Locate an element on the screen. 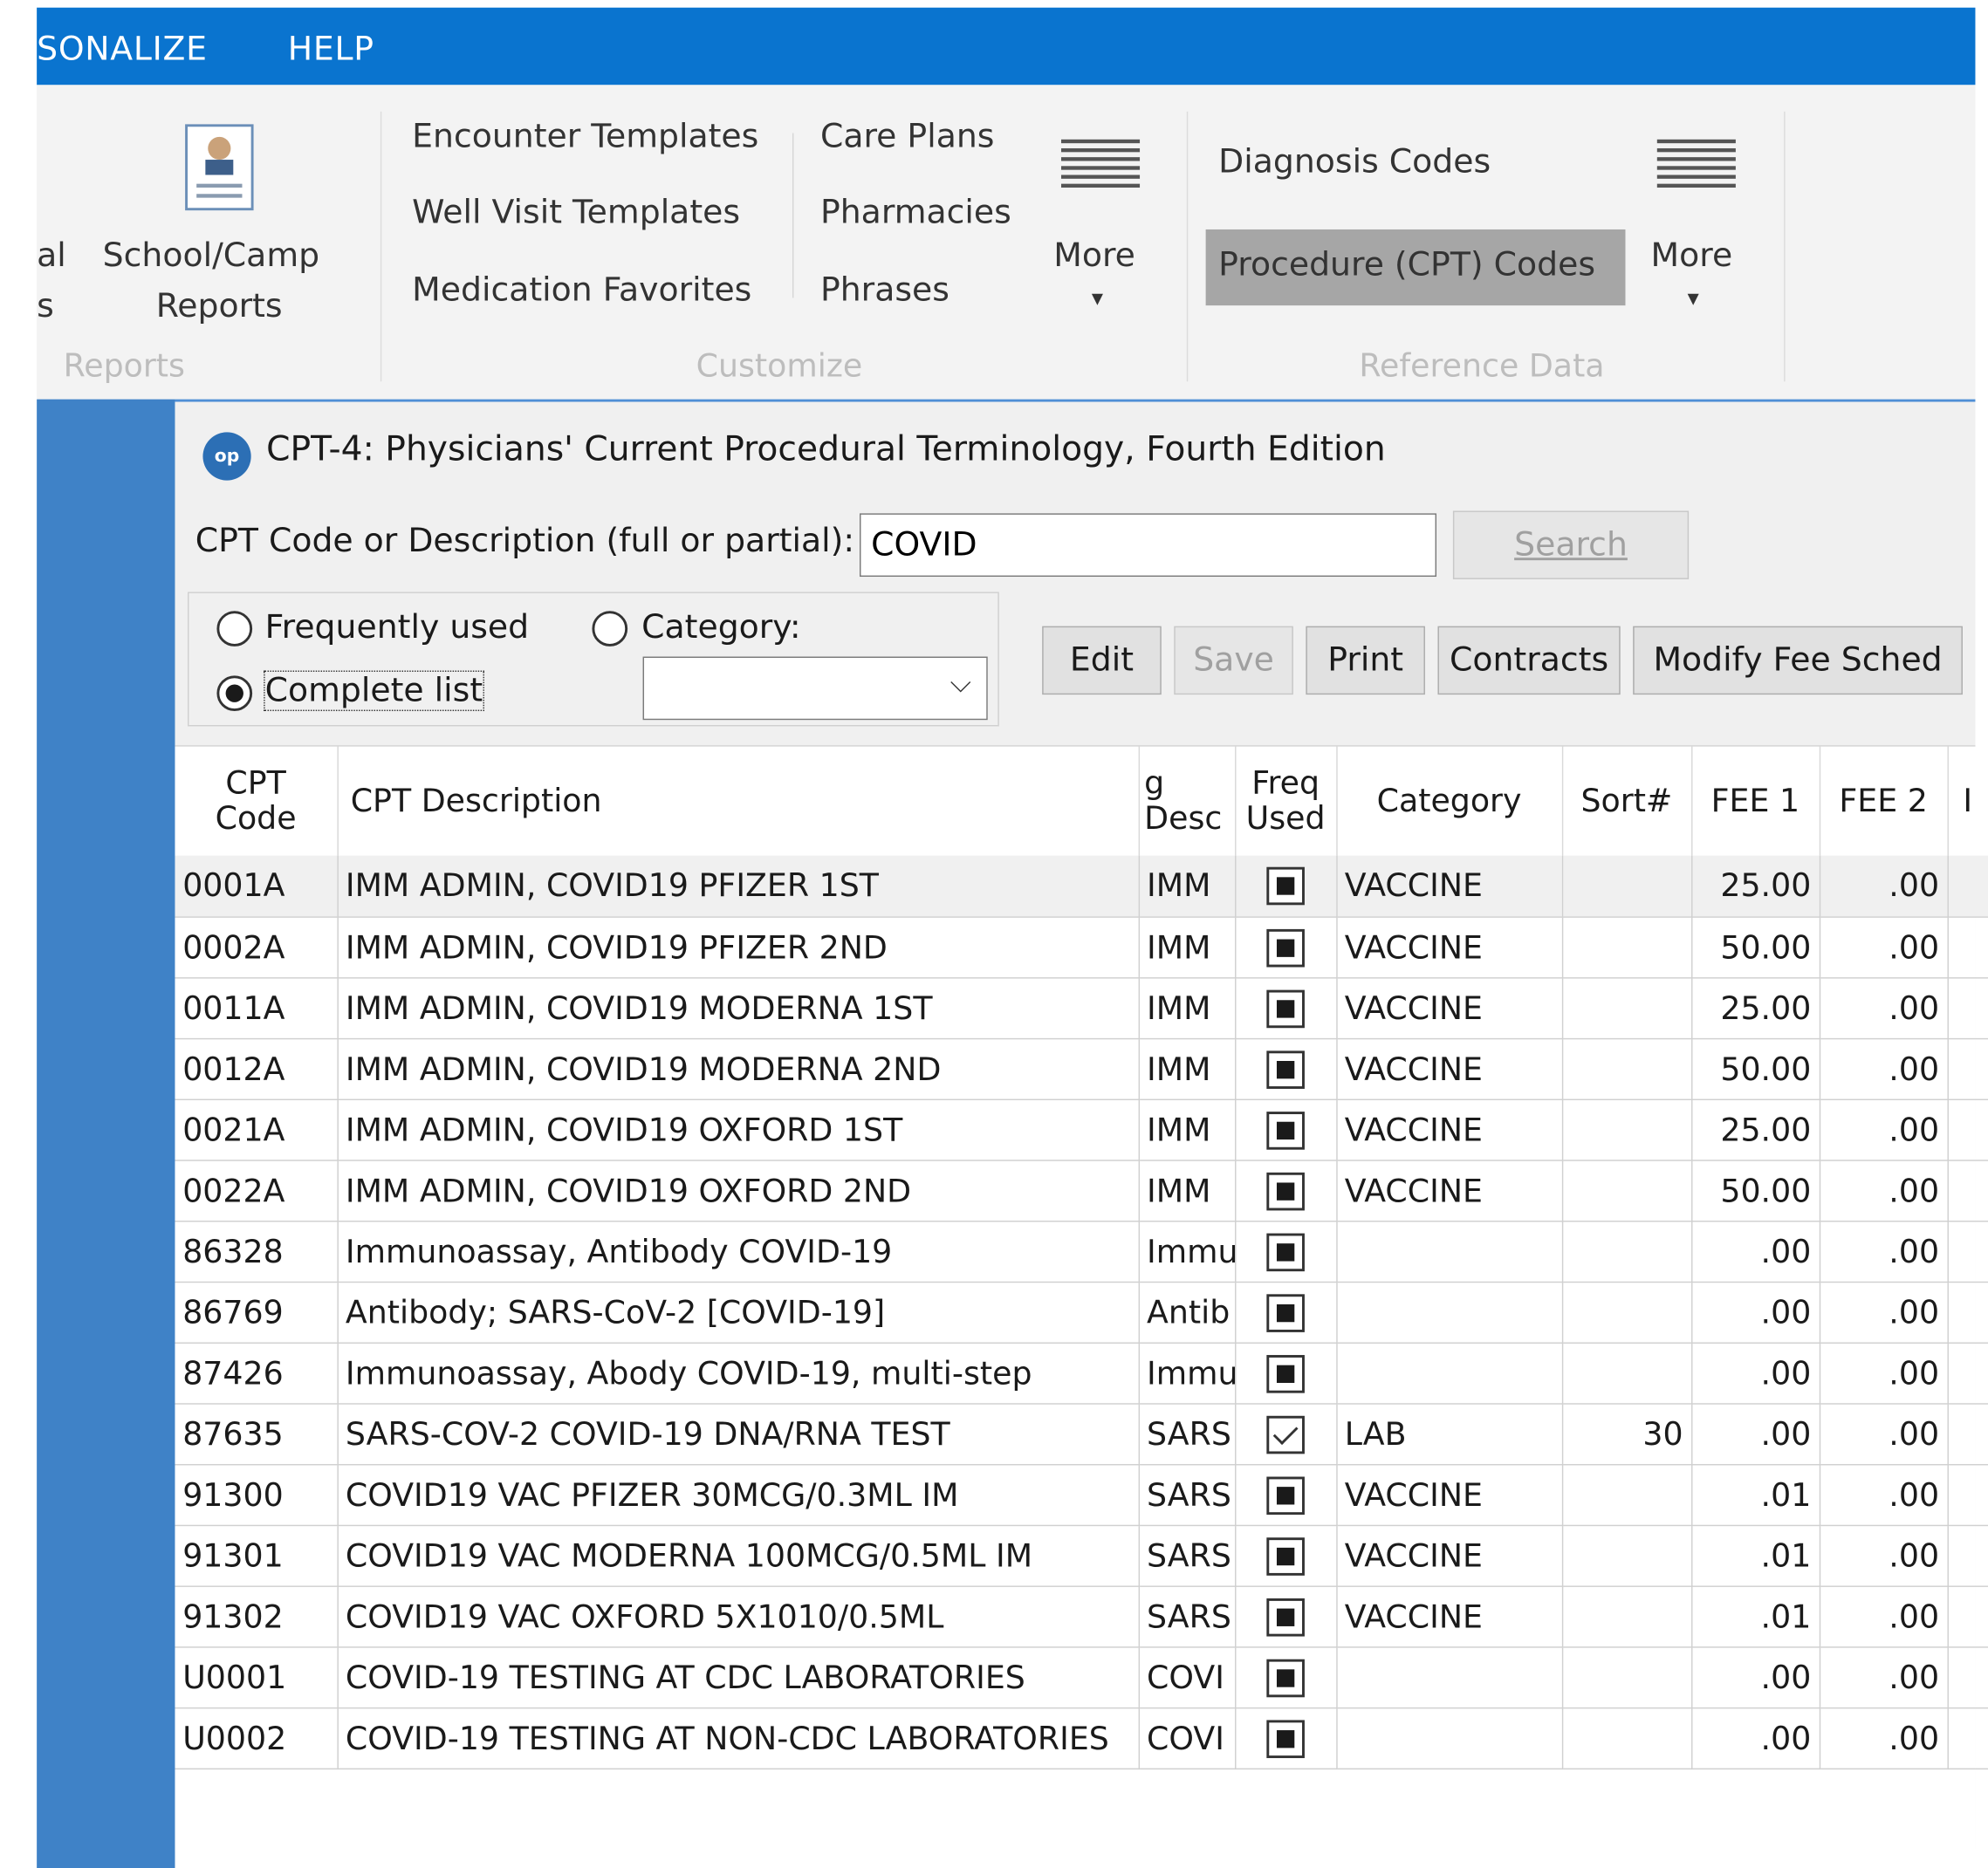 This screenshot has width=1988, height=1868. search-button: Search is located at coordinates (1571, 545).